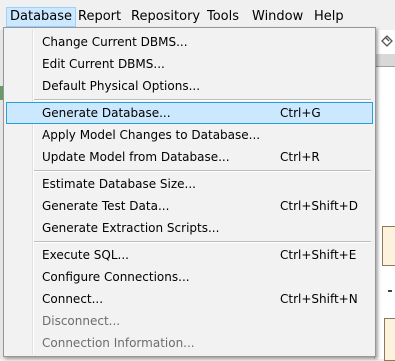 This screenshot has height=361, width=395. I want to click on background-toolbar-strip, so click(384, 60).